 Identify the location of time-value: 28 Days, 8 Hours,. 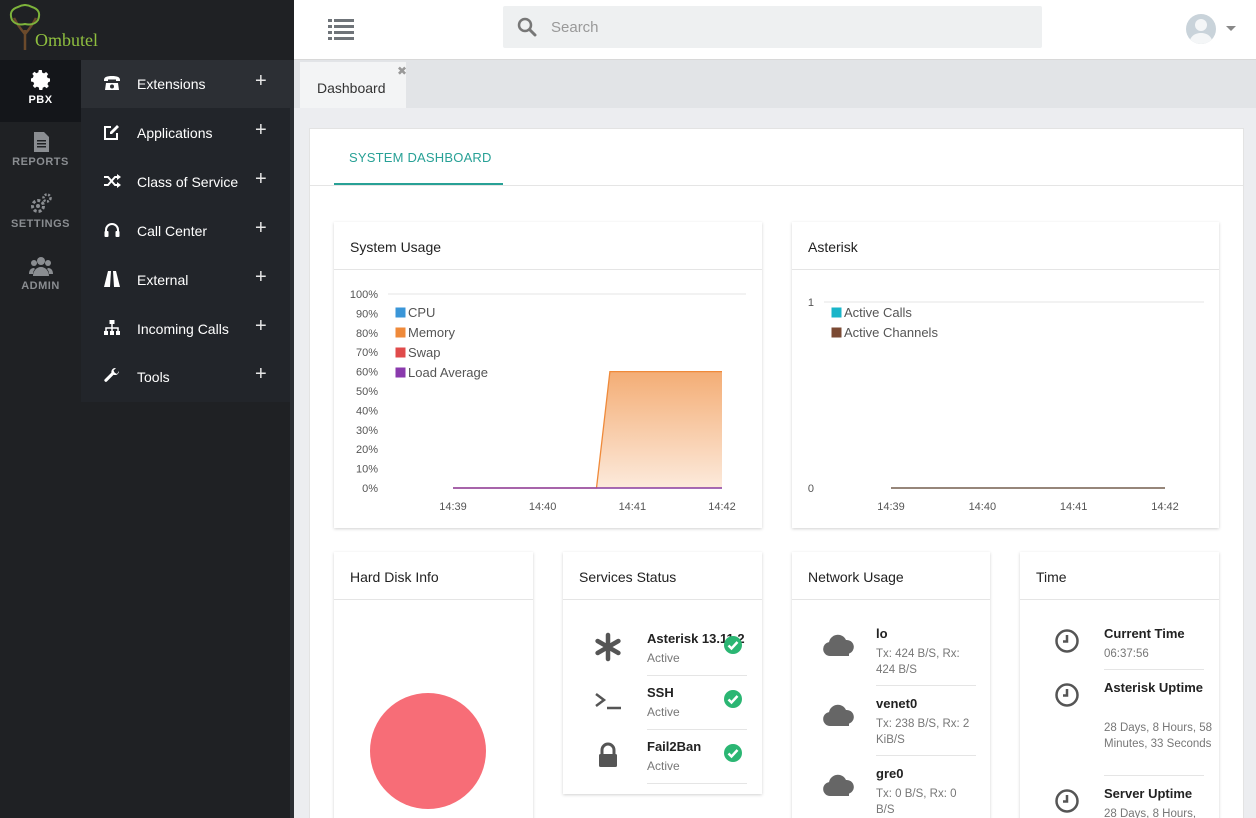
(1150, 813).